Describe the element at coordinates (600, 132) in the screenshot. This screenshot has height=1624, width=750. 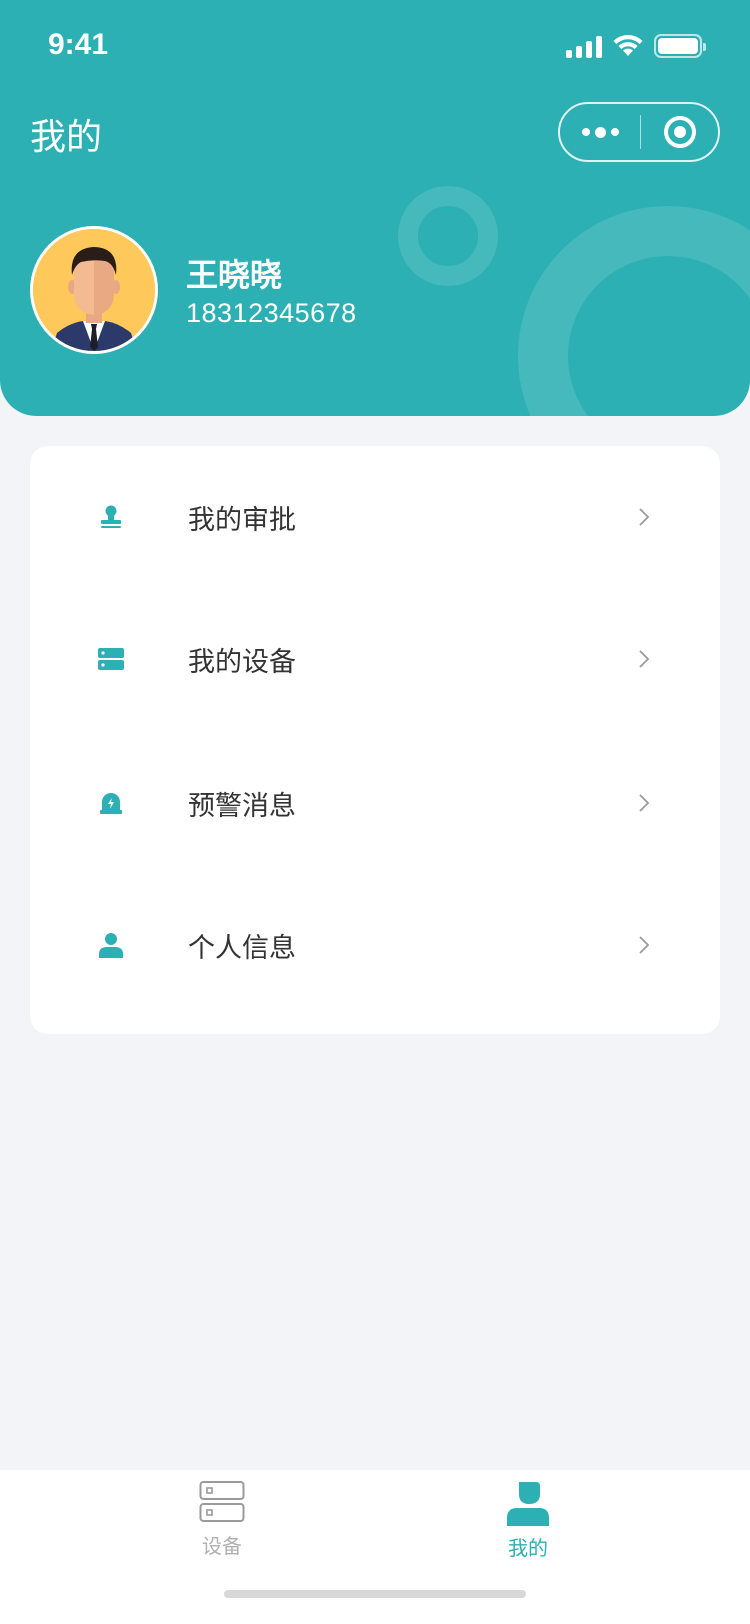
I see `more-dots-icon` at that location.